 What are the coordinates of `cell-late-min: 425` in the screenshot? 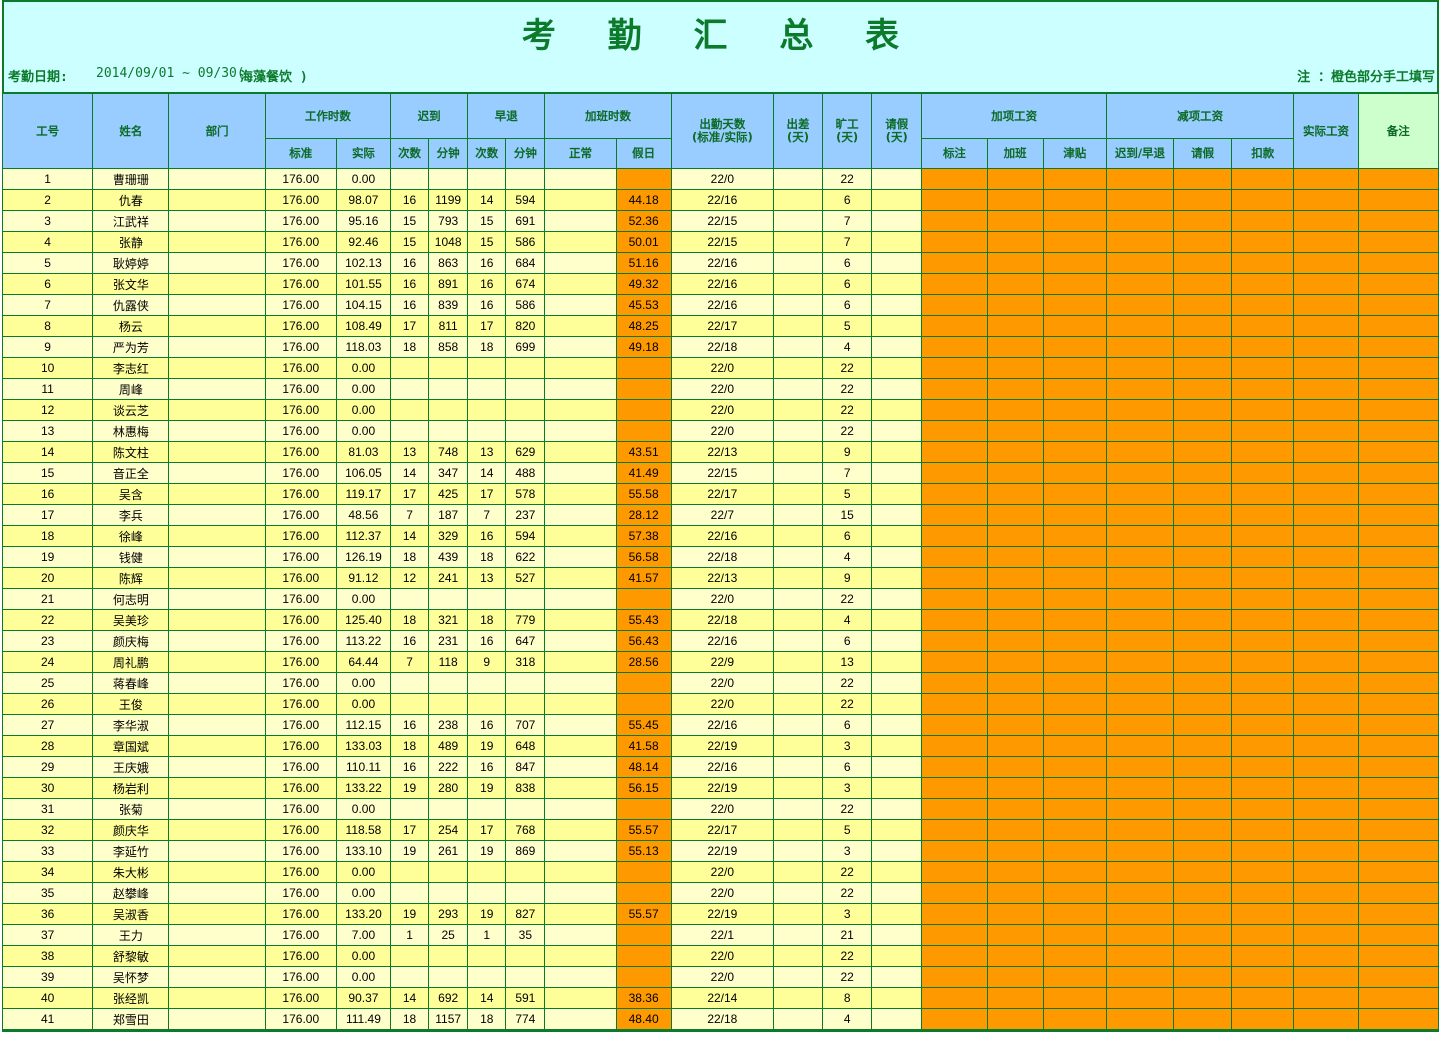 It's located at (448, 494).